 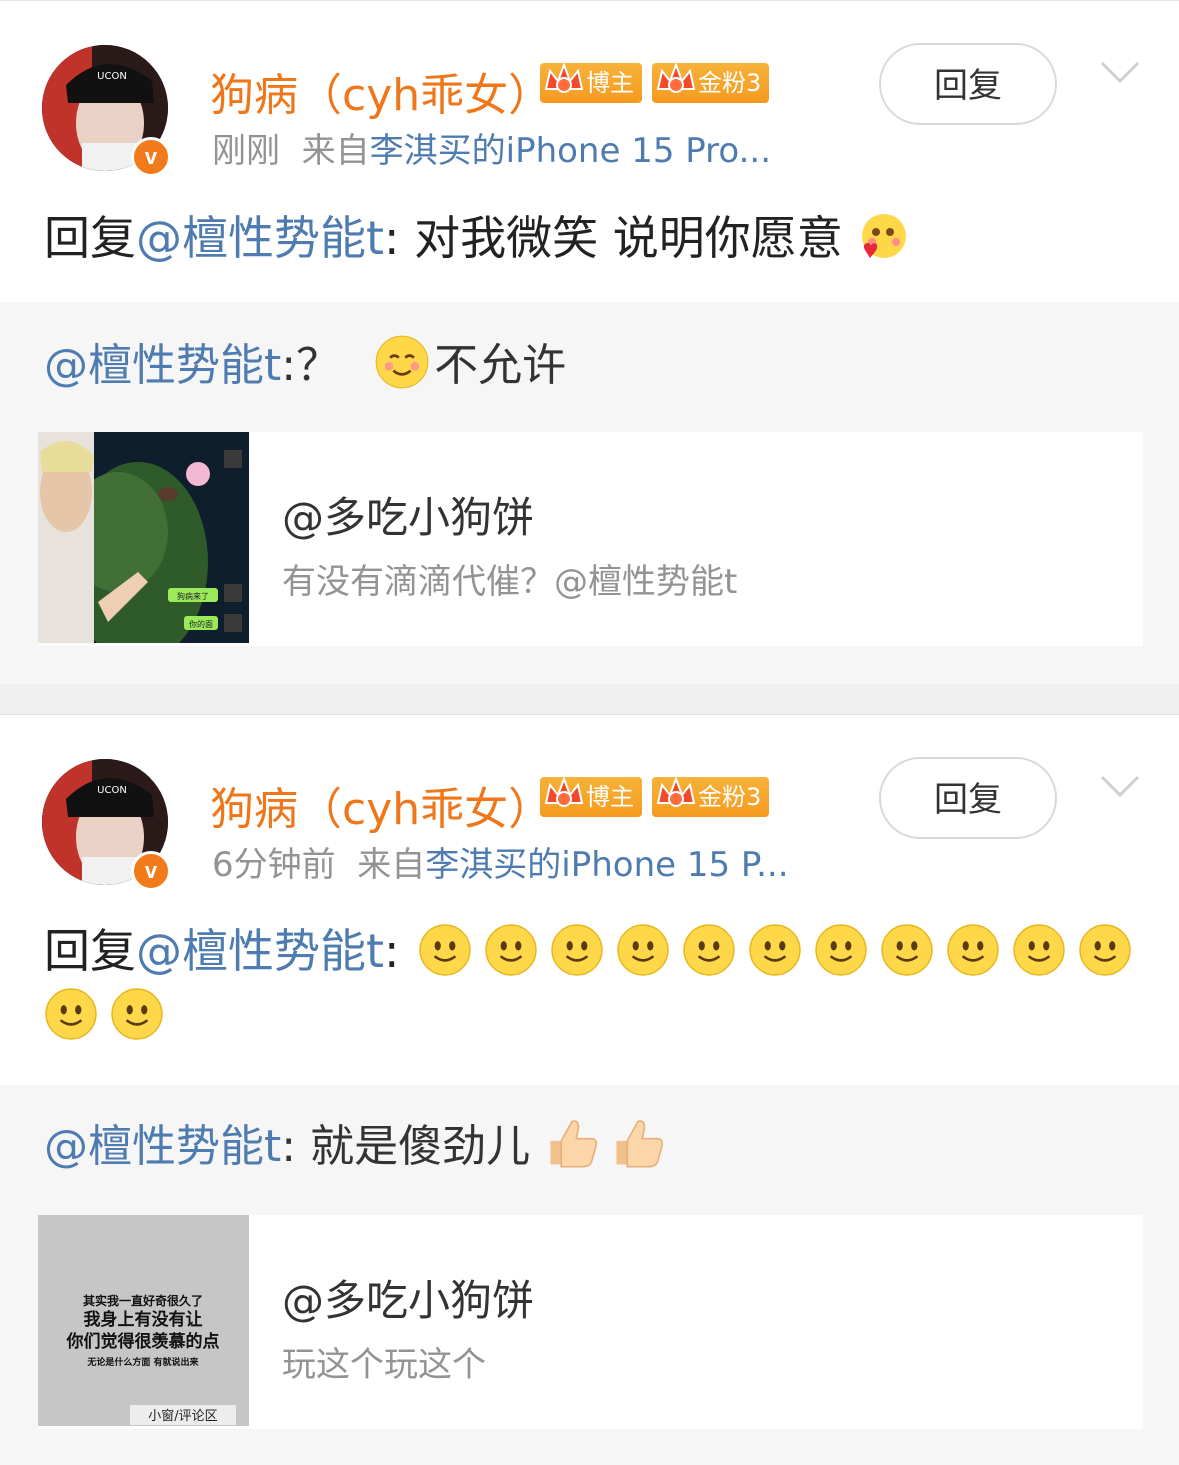 What do you see at coordinates (483, 238) in the screenshot?
I see `comment-body: 回复@檀性势能t: 对我微笑 说明你愿意` at bounding box center [483, 238].